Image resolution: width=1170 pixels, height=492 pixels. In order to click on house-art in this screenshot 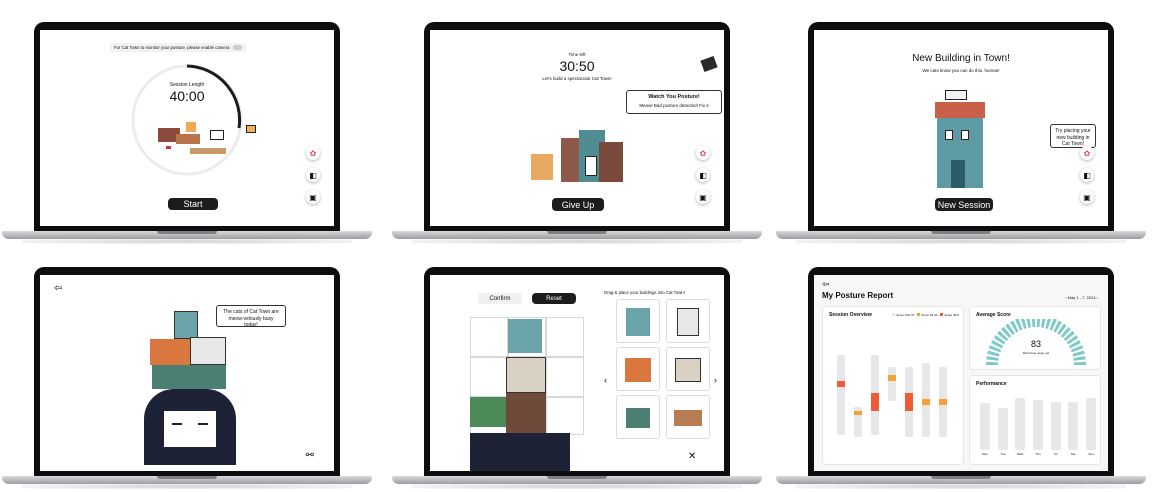, I will do `click(960, 140)`.